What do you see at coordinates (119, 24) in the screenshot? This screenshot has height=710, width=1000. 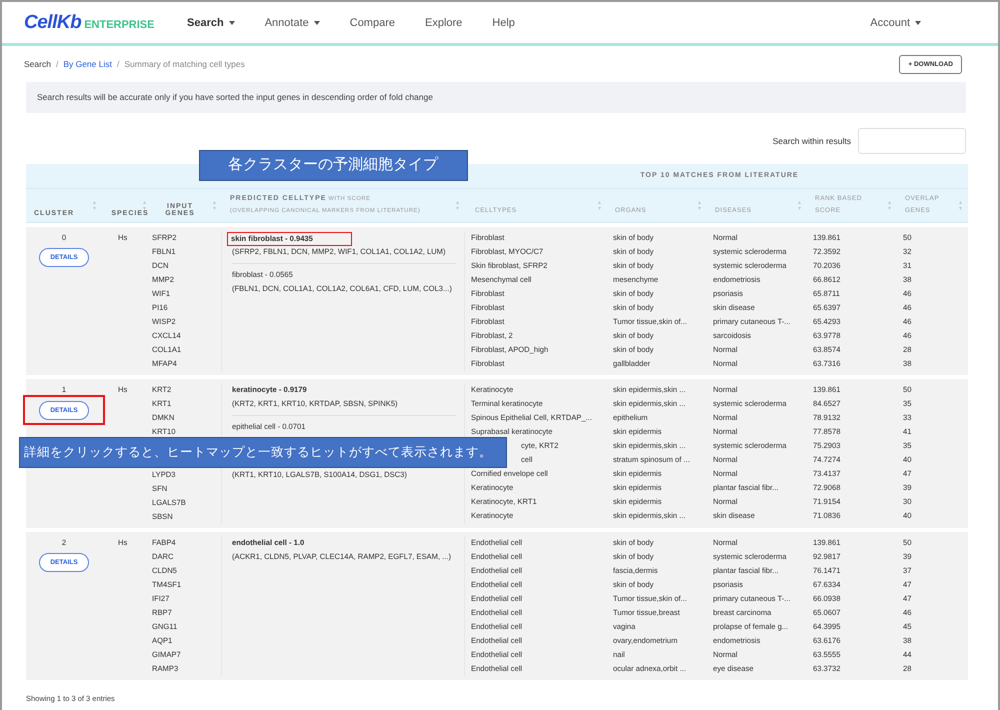 I see `edition-label: ENTERPRISE` at bounding box center [119, 24].